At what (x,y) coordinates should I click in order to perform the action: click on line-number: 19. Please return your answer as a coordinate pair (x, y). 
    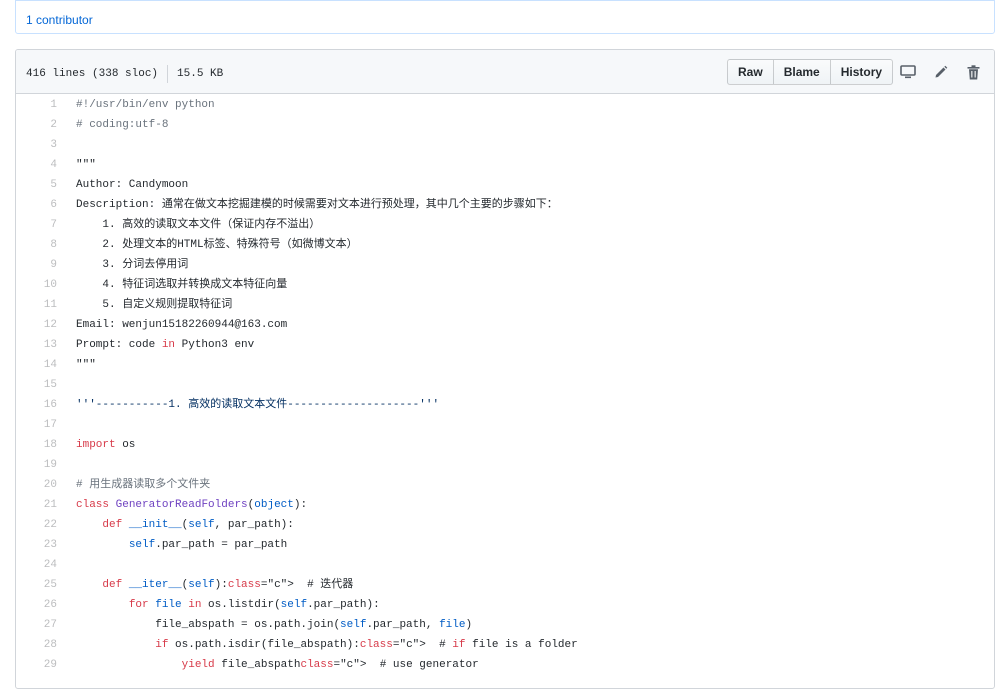
    Looking at the image, I should click on (40, 465).